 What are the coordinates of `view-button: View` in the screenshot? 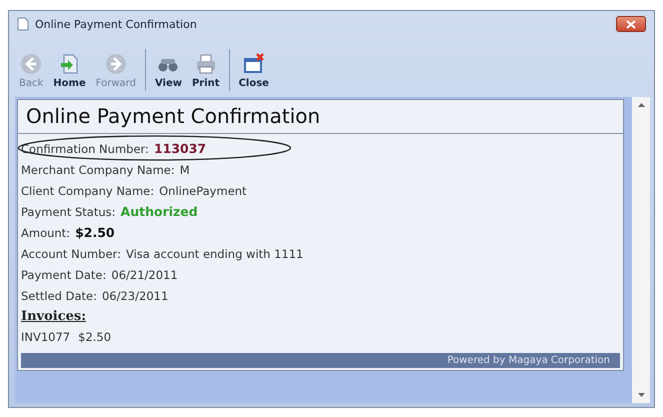 It's located at (168, 71).